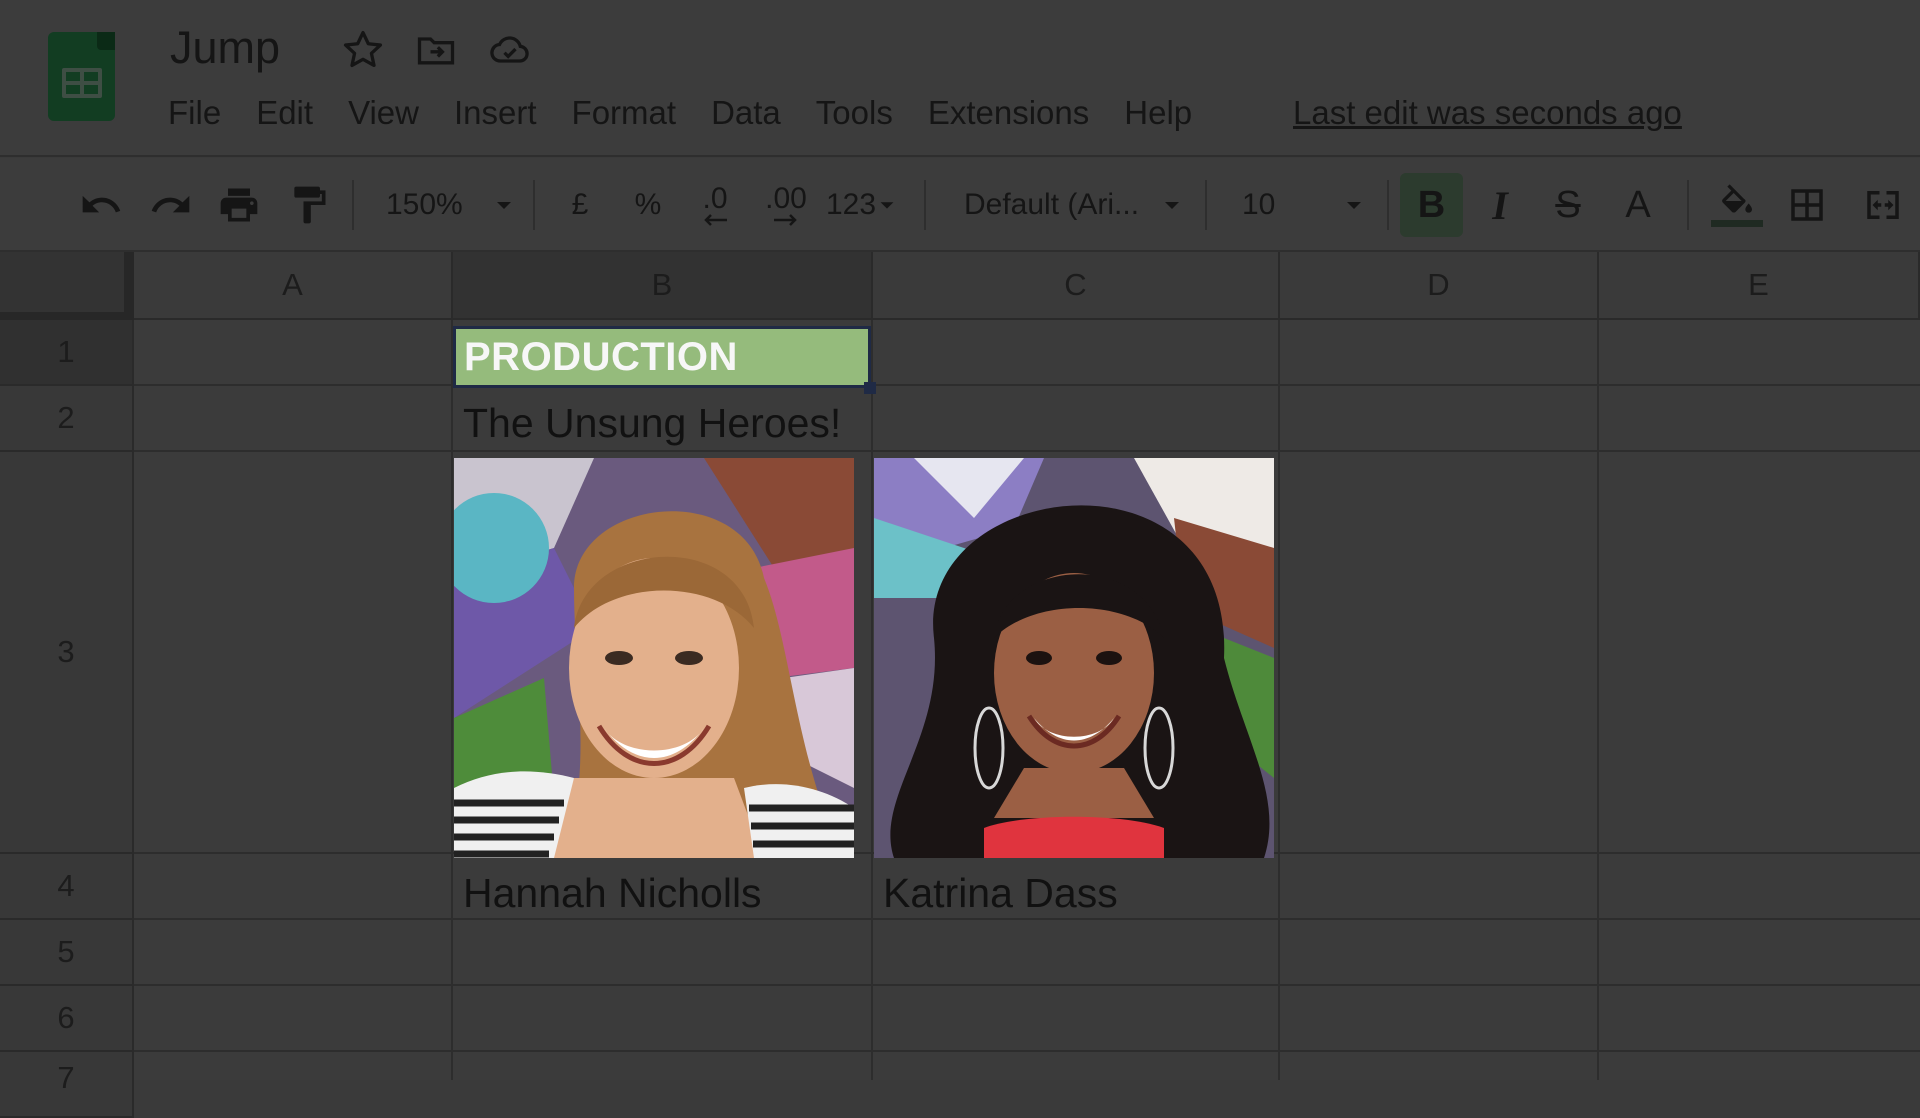 Image resolution: width=1920 pixels, height=1118 pixels. I want to click on column-header-e: E, so click(1759, 286).